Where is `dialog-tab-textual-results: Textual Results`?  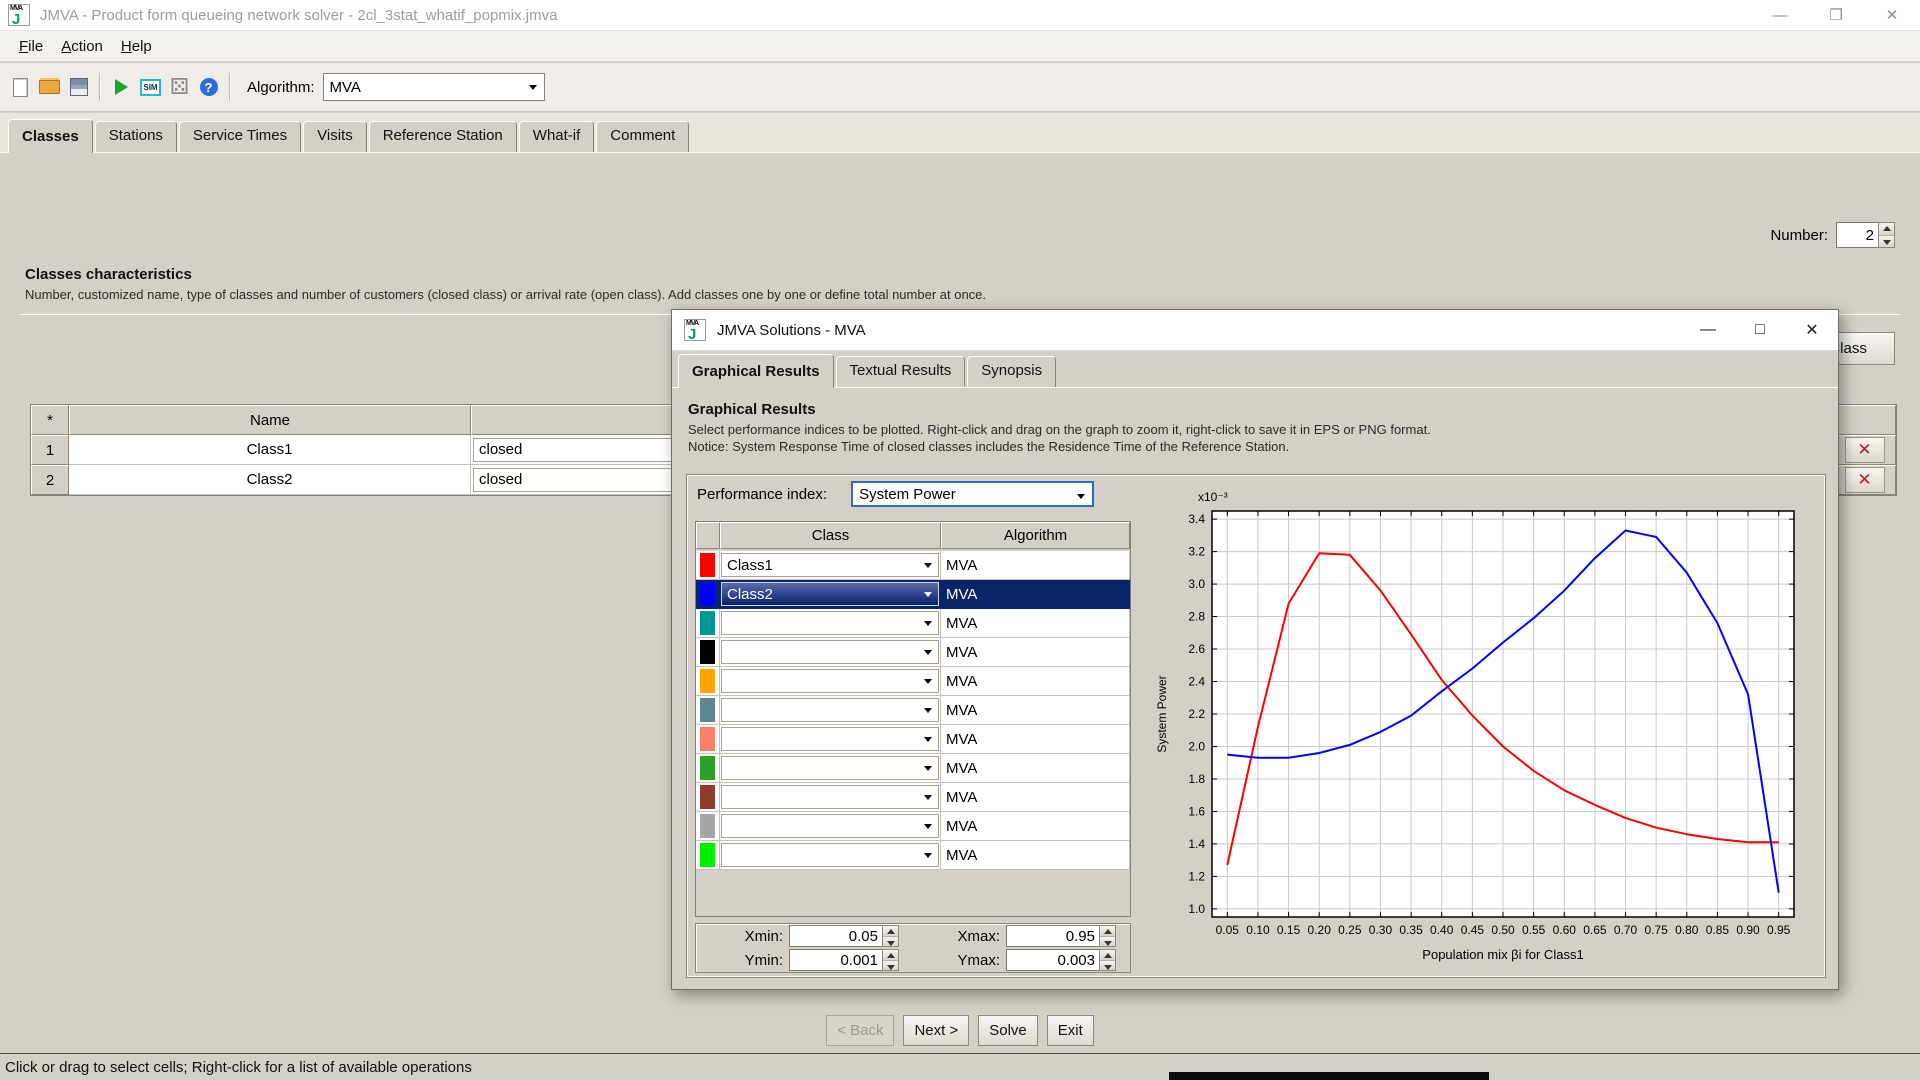 dialog-tab-textual-results: Textual Results is located at coordinates (900, 371).